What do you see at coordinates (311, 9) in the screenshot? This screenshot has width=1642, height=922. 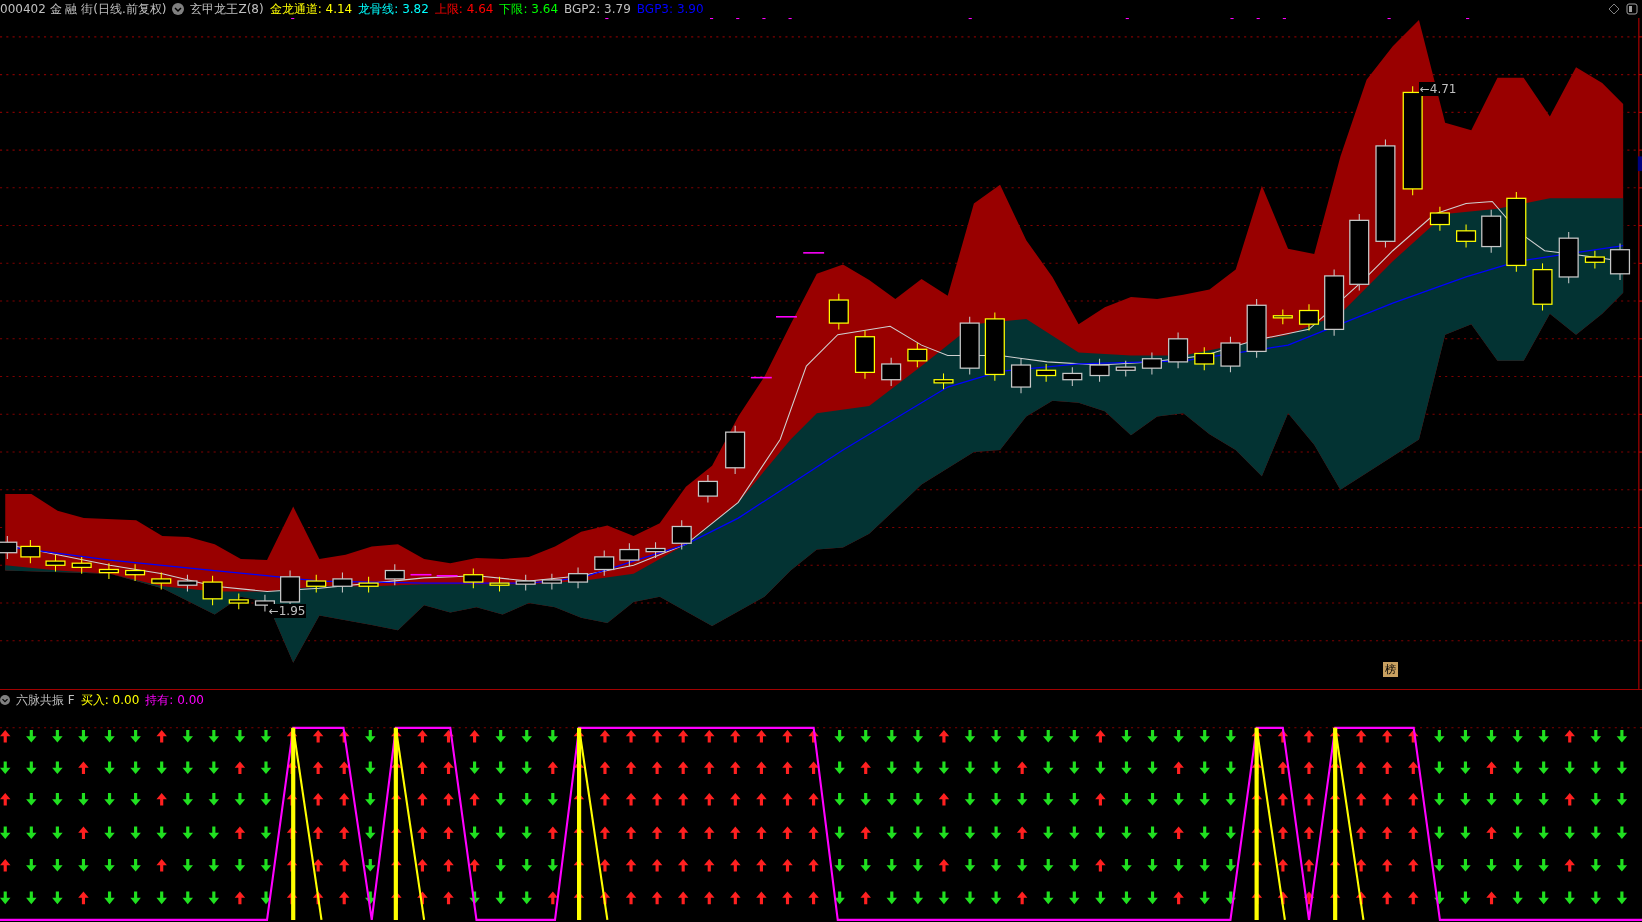 I see `indicator-value: 金龙通道: 4.14` at bounding box center [311, 9].